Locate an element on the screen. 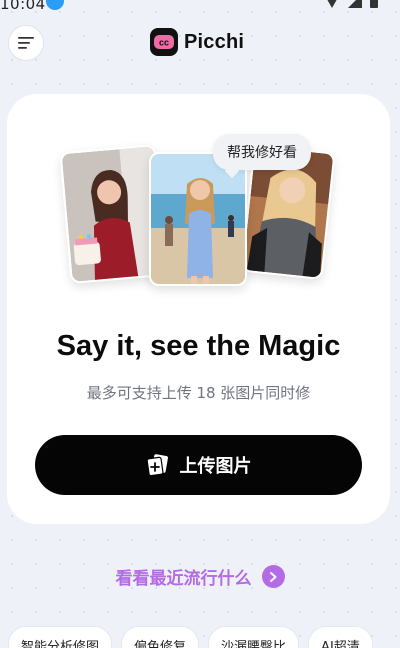  trending-link: 看看最近流行什么 is located at coordinates (200, 576).